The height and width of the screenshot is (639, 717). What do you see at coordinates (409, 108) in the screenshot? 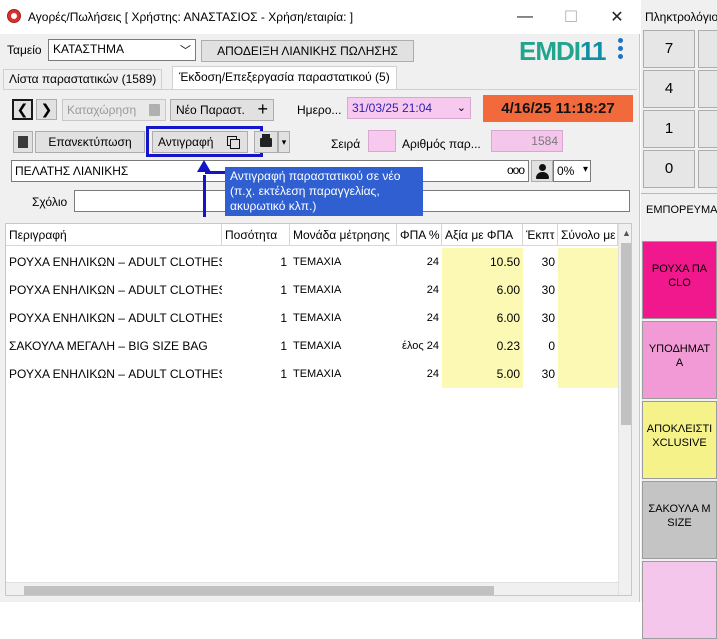
I see `date-field: 31/03/25 21:04 ⌄` at bounding box center [409, 108].